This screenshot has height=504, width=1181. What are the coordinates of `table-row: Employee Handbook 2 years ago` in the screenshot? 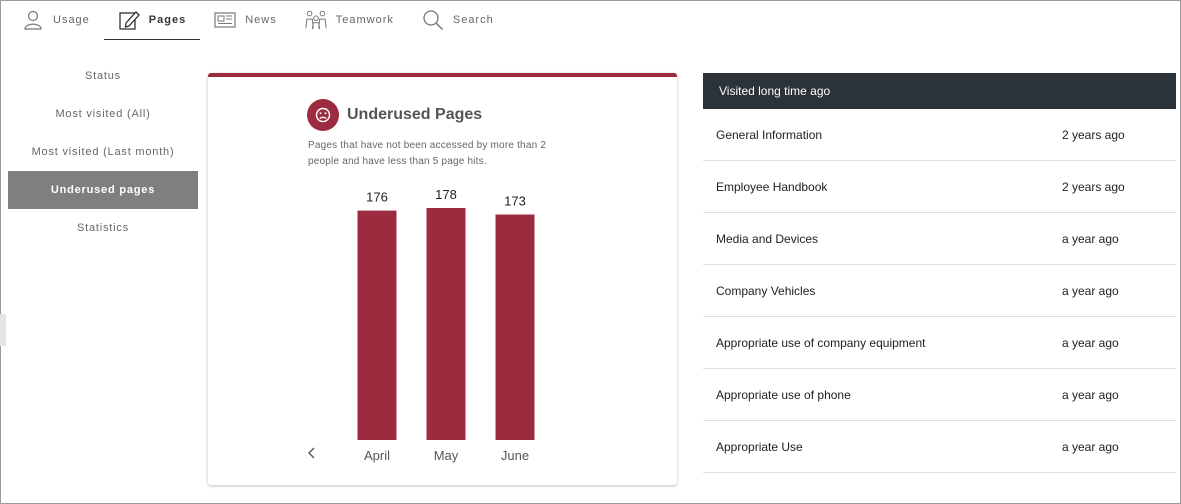 It's located at (939, 187).